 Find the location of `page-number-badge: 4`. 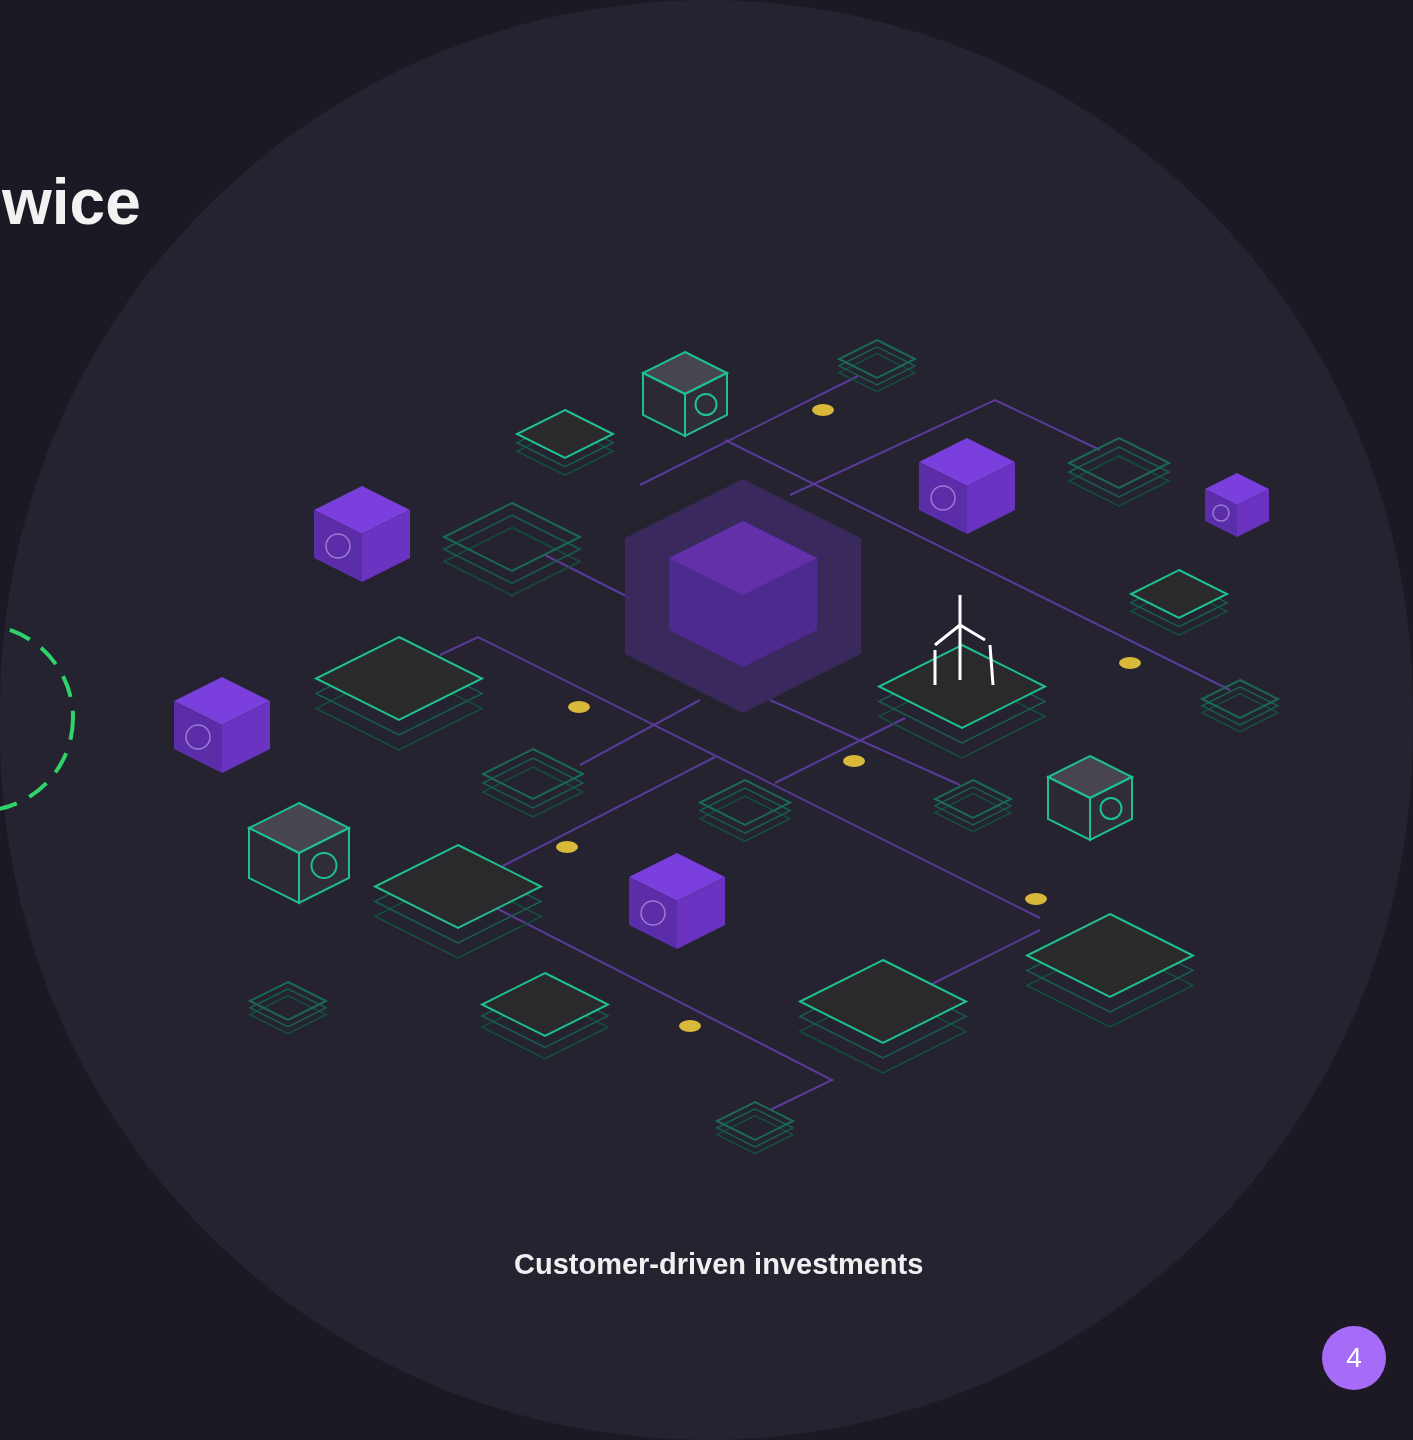

page-number-badge: 4 is located at coordinates (1354, 1358).